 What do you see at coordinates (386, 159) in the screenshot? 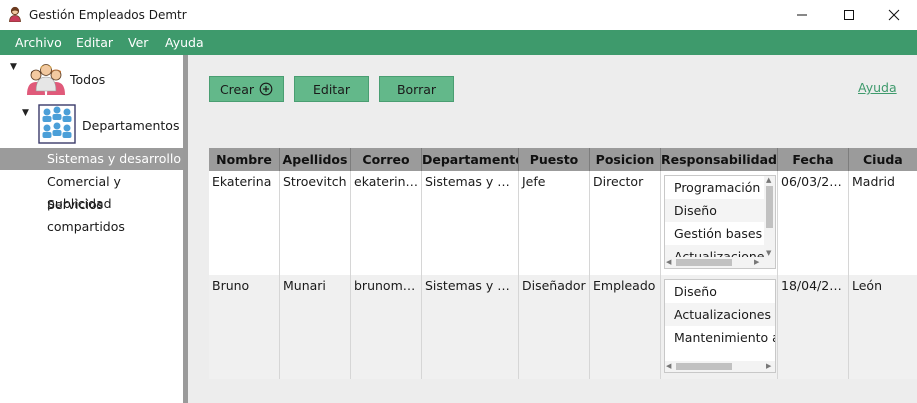
I see `column-header-correo: Correo` at bounding box center [386, 159].